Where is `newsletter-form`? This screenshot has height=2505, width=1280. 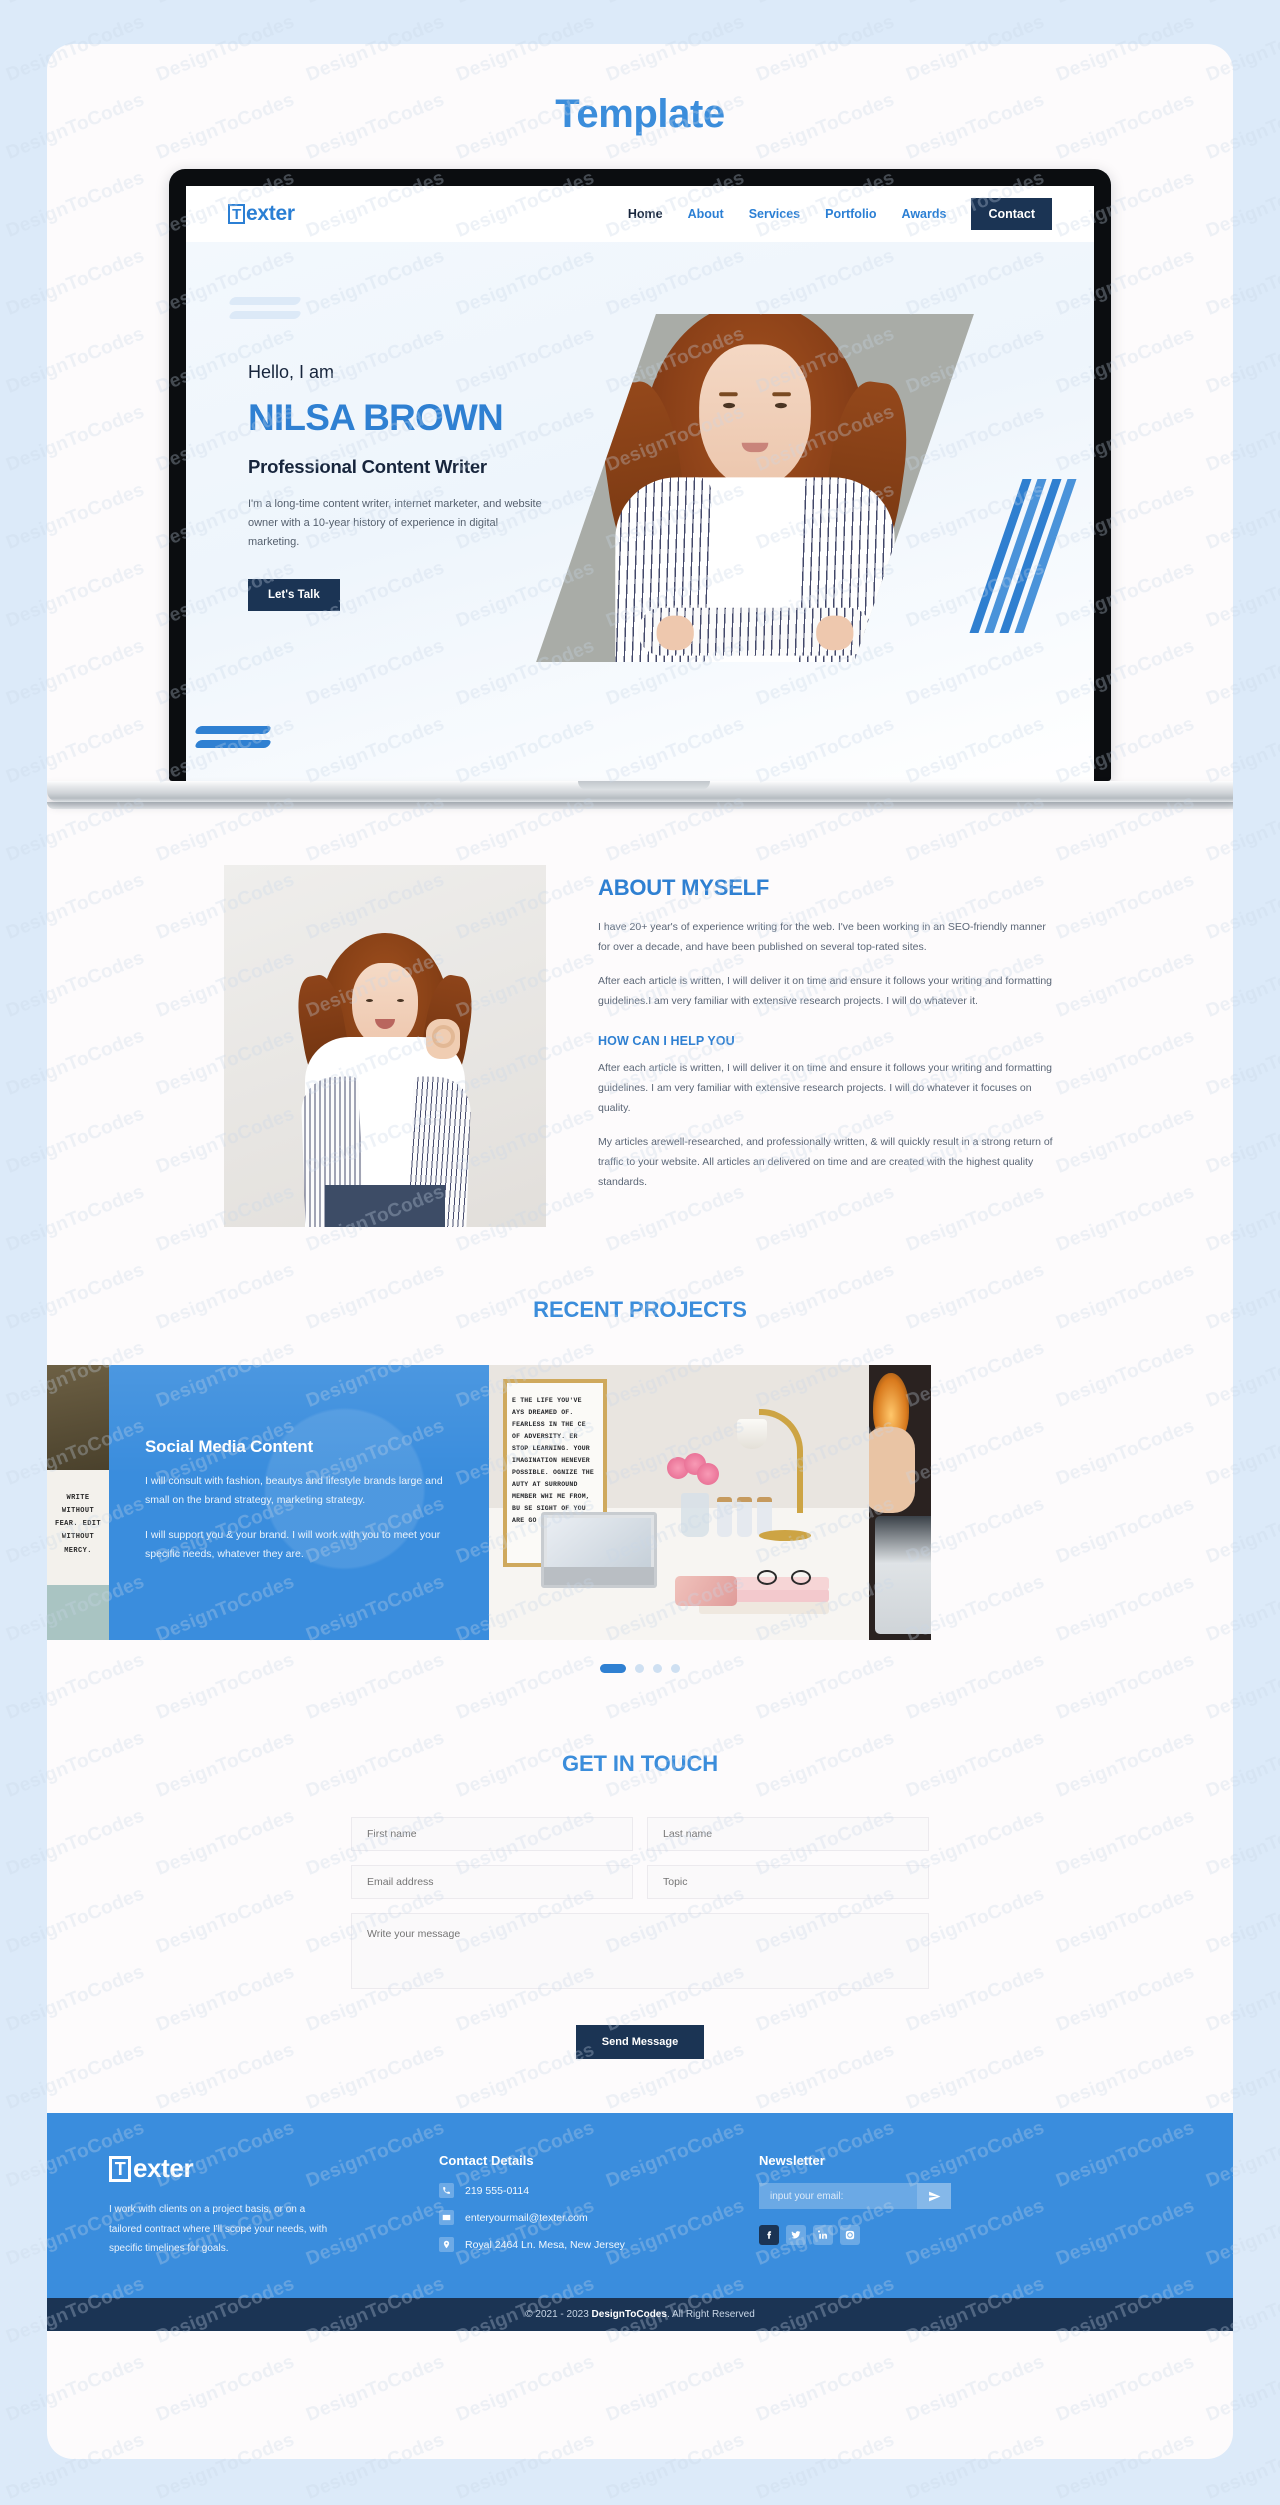
newsletter-form is located at coordinates (855, 2196).